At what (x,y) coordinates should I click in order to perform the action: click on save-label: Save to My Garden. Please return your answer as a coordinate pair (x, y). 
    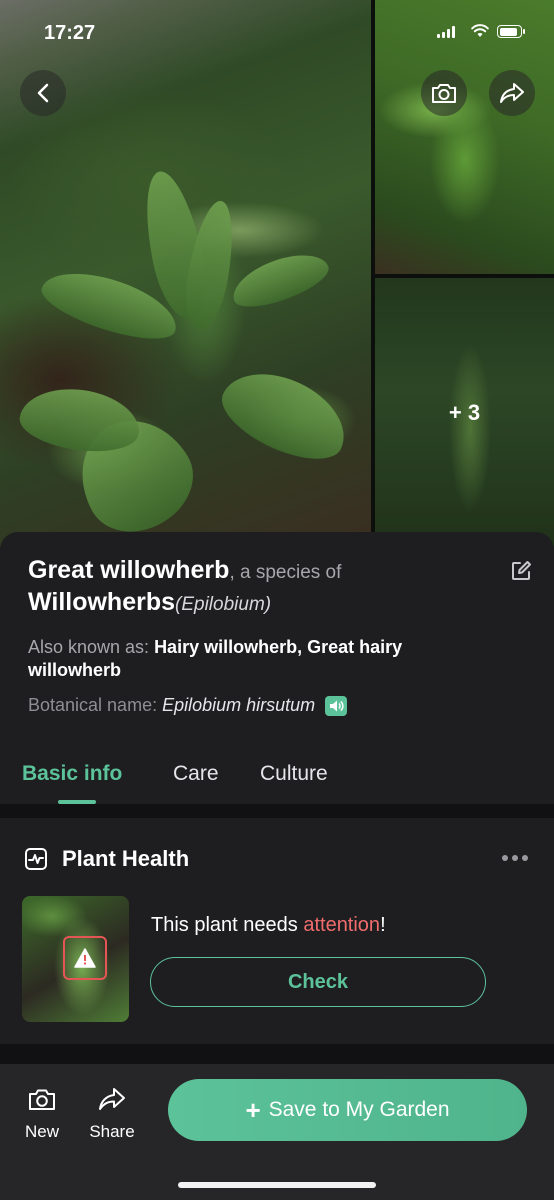
    Looking at the image, I should click on (359, 1109).